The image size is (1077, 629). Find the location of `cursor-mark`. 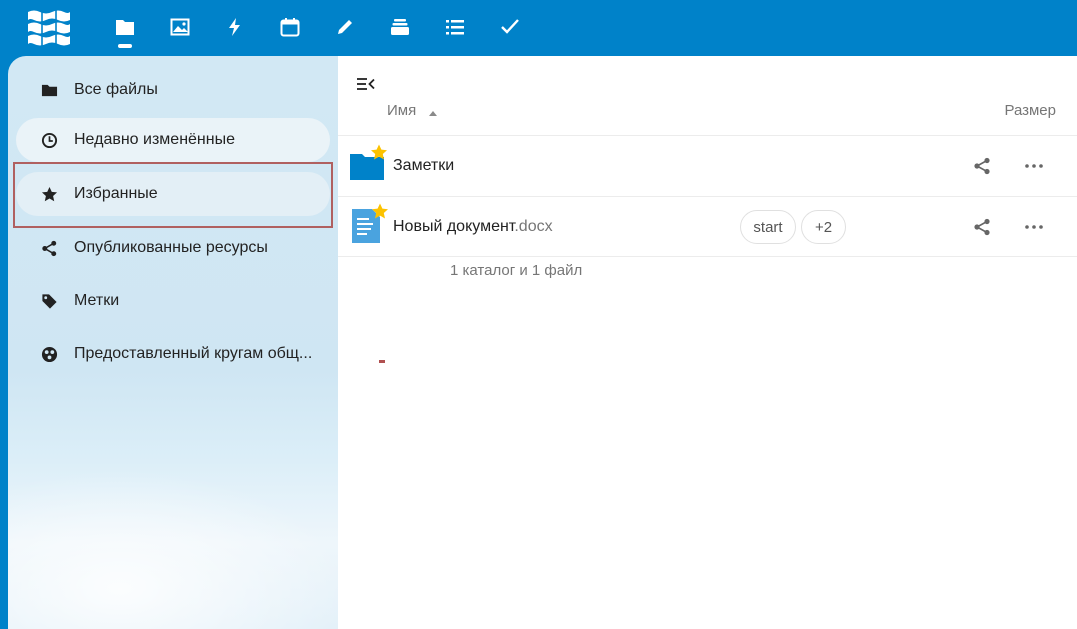

cursor-mark is located at coordinates (382, 361).